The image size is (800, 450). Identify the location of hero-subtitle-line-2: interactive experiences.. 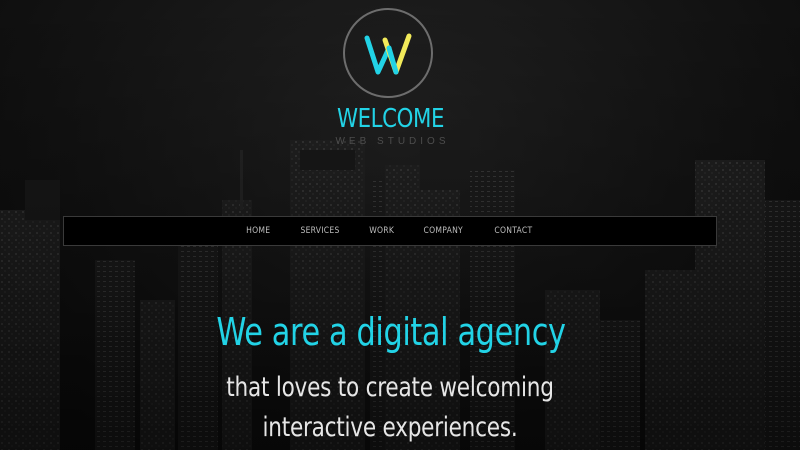
(390, 427).